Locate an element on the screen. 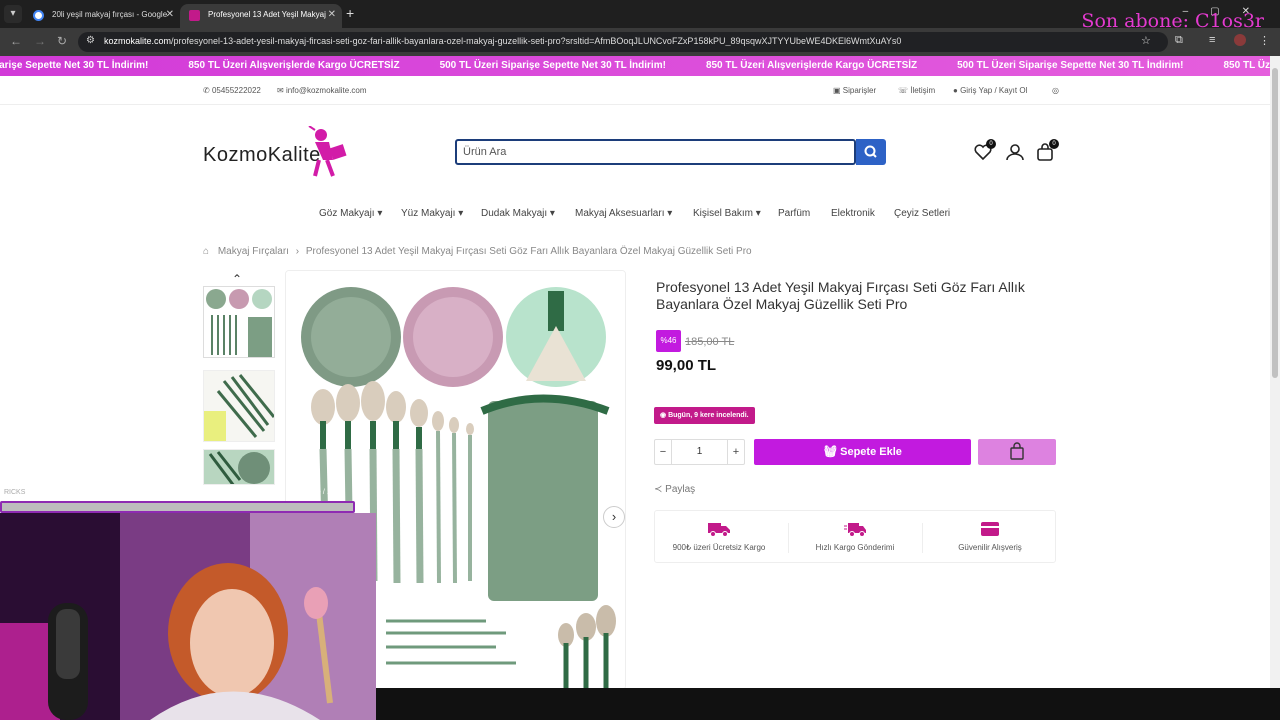 The image size is (1280, 720). increase-quantity-button: + is located at coordinates (735, 452).